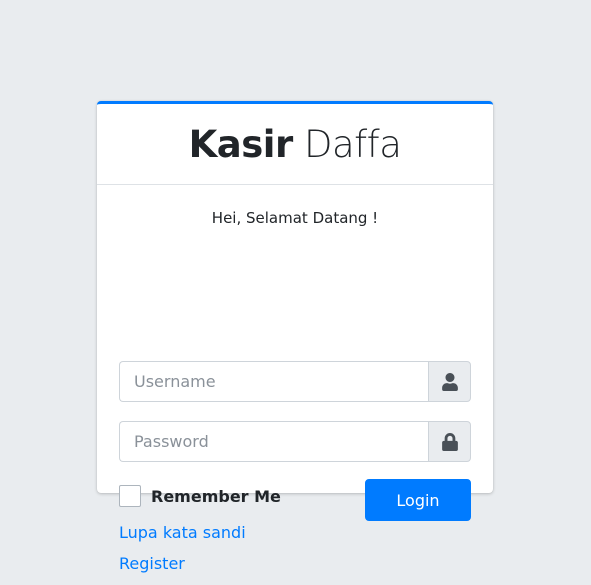  I want to click on remember-checkbox, so click(130, 496).